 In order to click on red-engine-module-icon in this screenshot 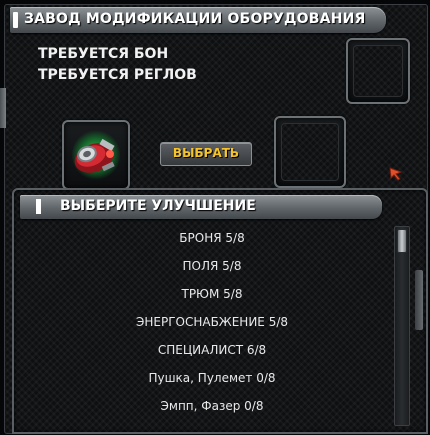, I will do `click(94, 155)`.